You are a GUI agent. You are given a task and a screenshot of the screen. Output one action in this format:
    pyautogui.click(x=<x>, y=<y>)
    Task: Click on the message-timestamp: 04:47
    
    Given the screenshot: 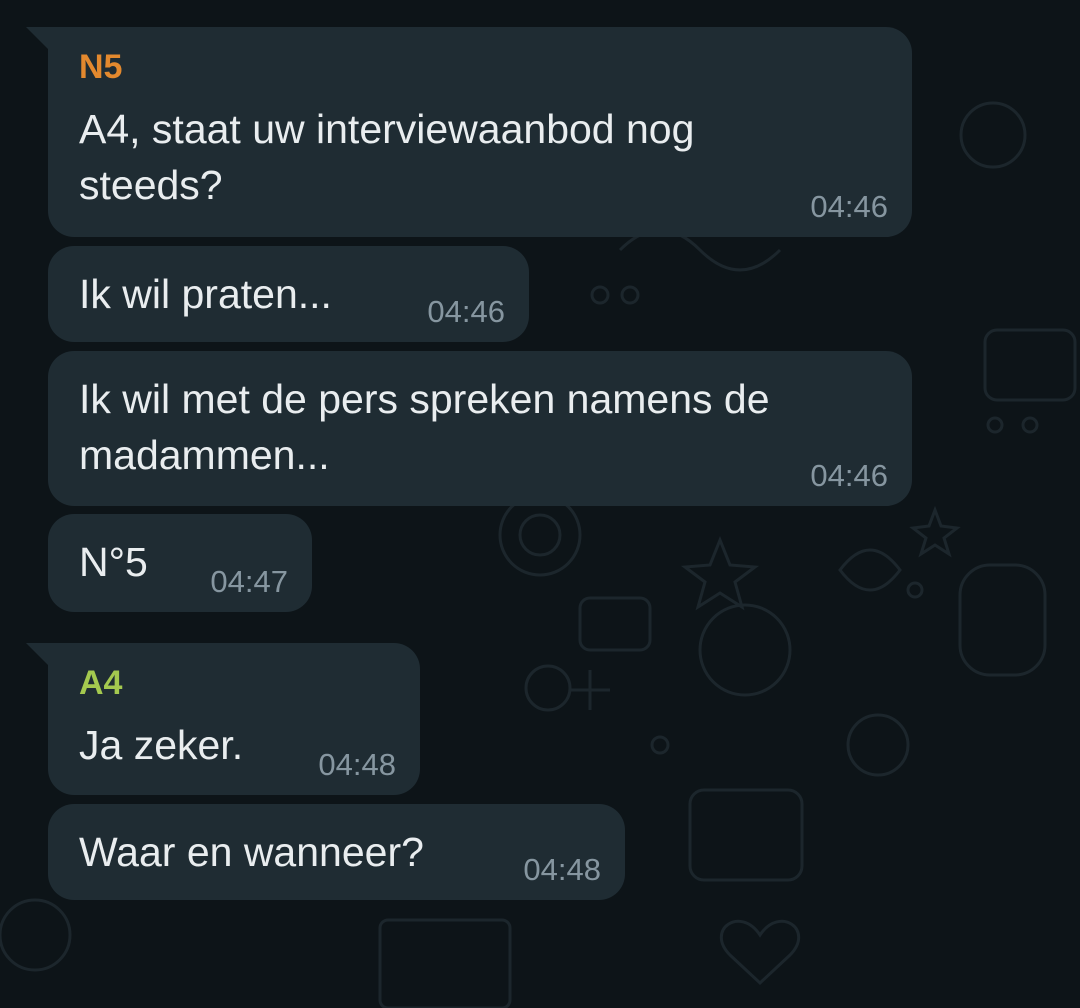 What is the action you would take?
    pyautogui.click(x=249, y=581)
    